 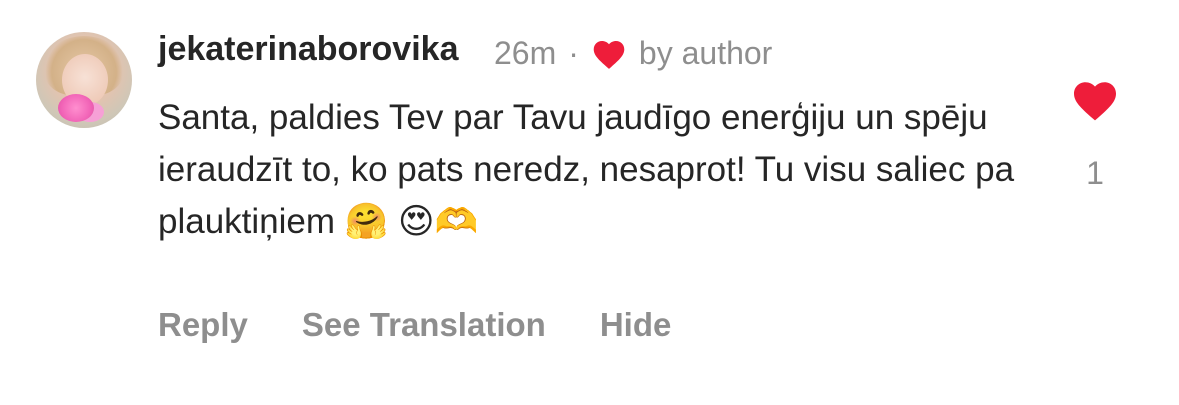 I want to click on comment-actions: Reply See Translation Hide, so click(x=414, y=325).